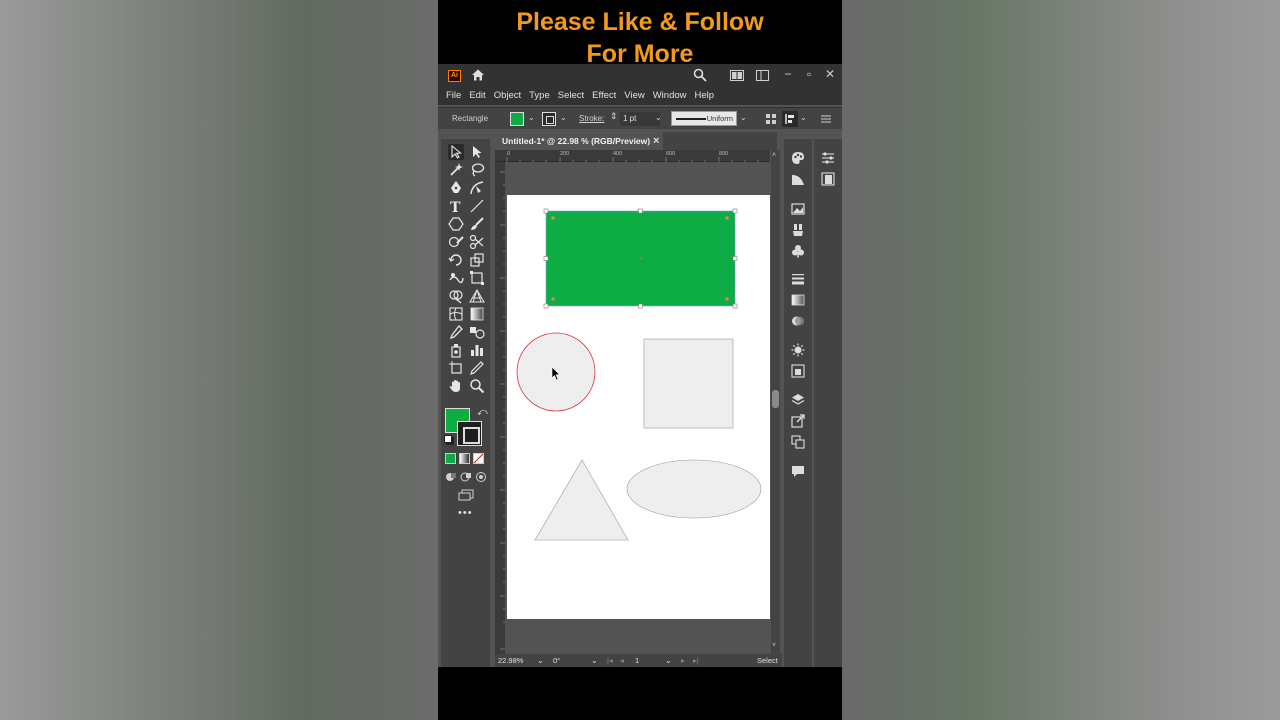 The height and width of the screenshot is (720, 1280). Describe the element at coordinates (456, 152) in the screenshot. I see `selection-tool-icon` at that location.